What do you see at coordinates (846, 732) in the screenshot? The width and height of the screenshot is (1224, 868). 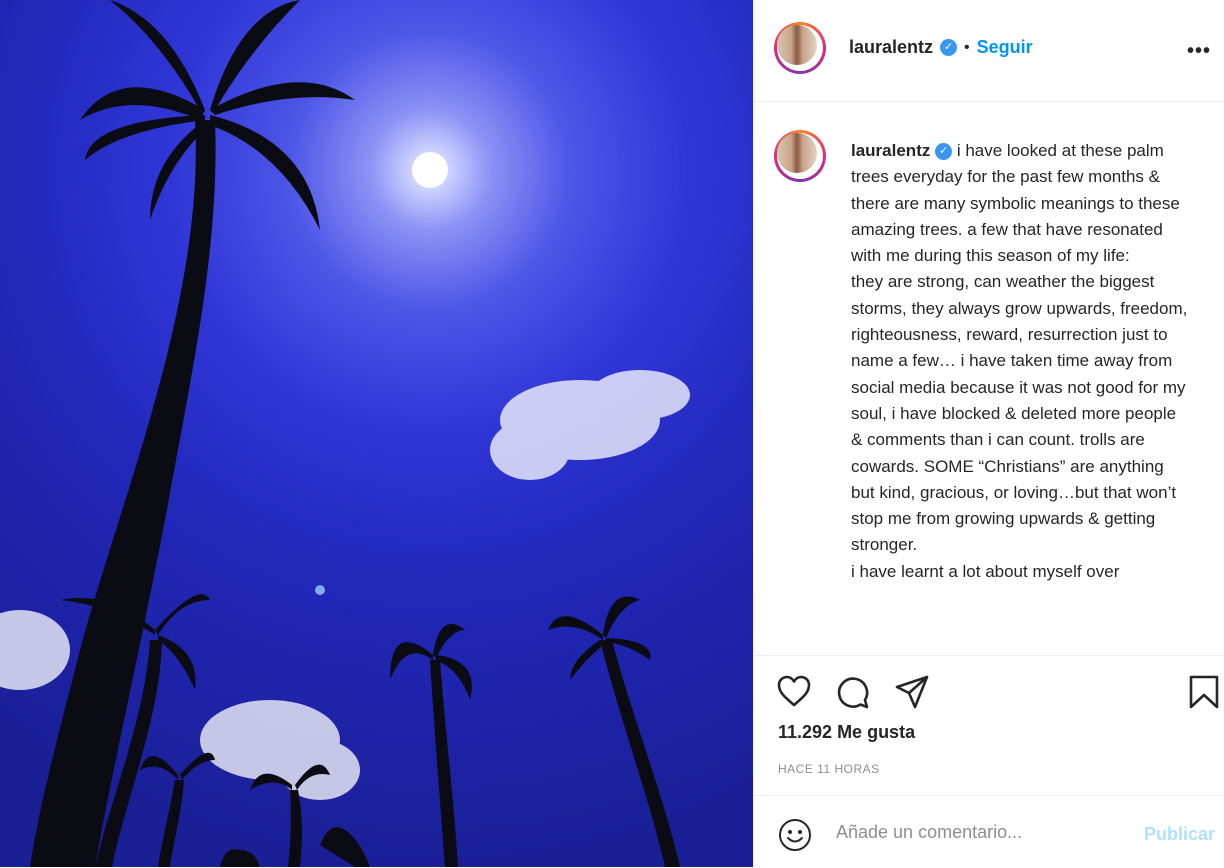 I see `likes-count: 11.292 Me gusta` at bounding box center [846, 732].